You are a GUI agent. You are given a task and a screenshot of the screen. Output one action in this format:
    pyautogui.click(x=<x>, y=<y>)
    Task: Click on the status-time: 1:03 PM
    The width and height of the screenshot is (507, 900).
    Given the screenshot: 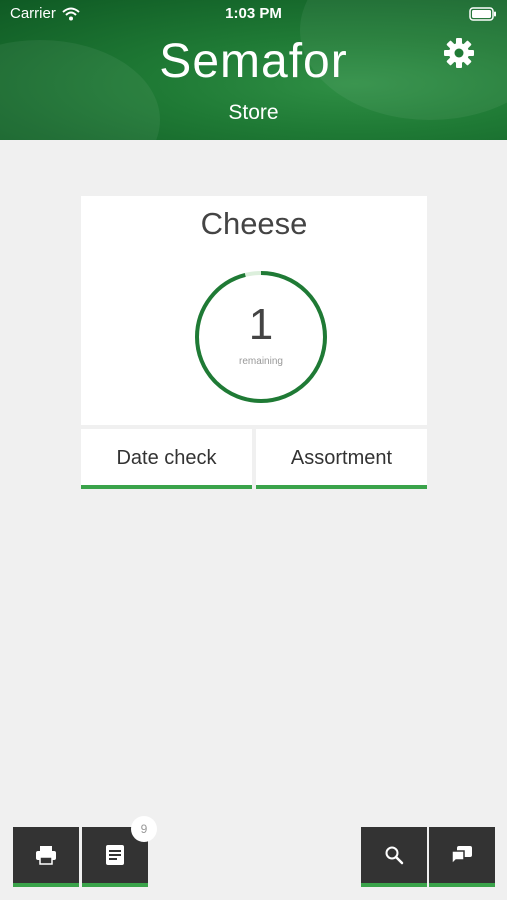 What is the action you would take?
    pyautogui.click(x=253, y=13)
    